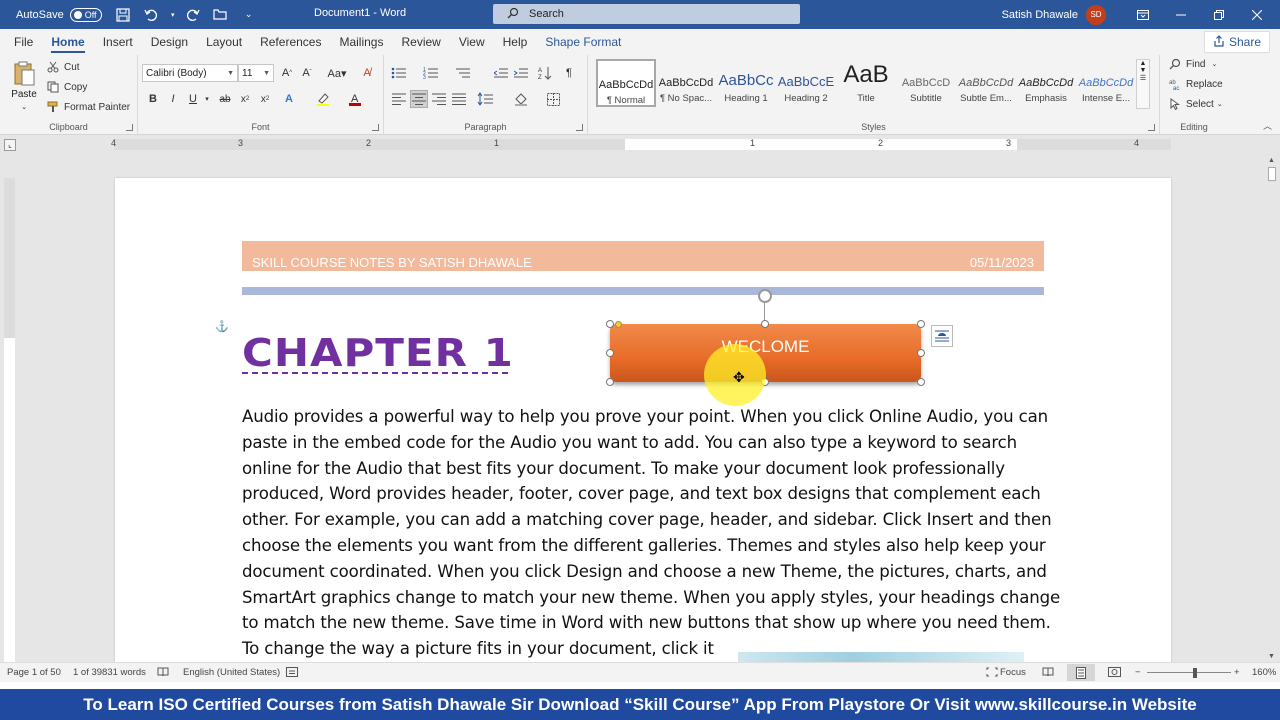  Describe the element at coordinates (431, 73) in the screenshot. I see `numbering-icon: 123` at that location.